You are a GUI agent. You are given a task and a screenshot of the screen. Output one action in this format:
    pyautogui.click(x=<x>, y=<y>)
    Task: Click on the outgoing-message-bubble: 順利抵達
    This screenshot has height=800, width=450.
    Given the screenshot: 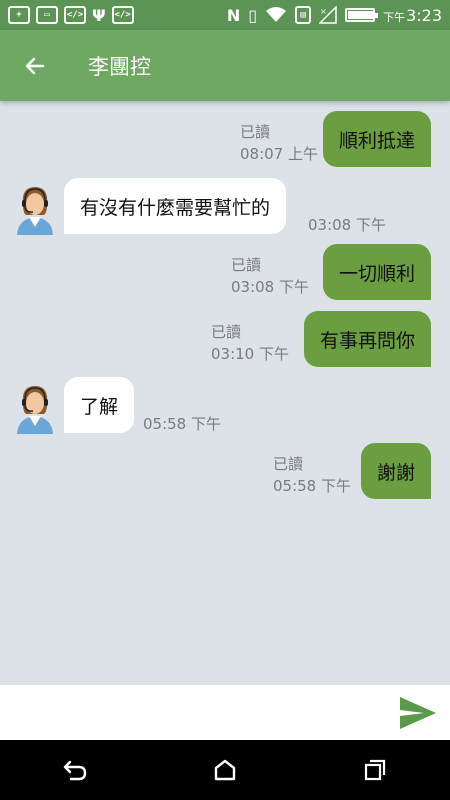 What is the action you would take?
    pyautogui.click(x=376, y=139)
    